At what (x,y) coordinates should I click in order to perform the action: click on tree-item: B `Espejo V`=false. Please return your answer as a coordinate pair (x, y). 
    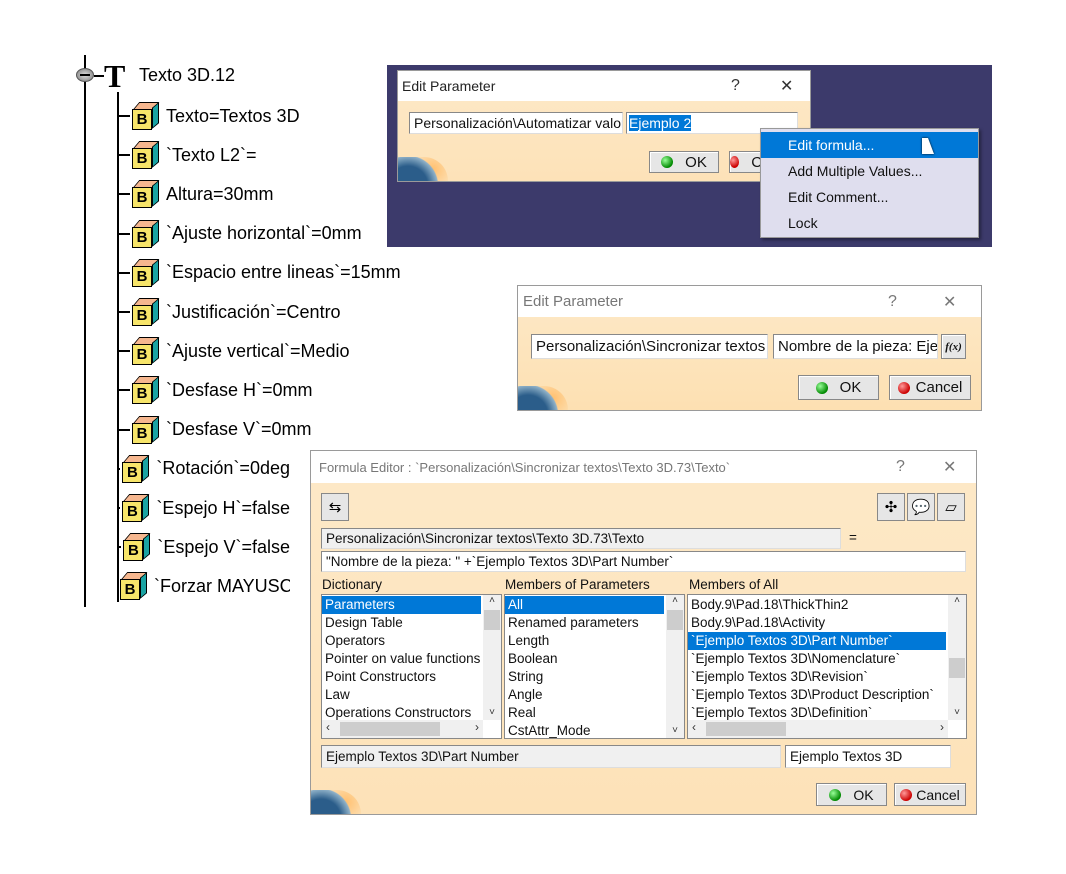
    Looking at the image, I should click on (204, 547).